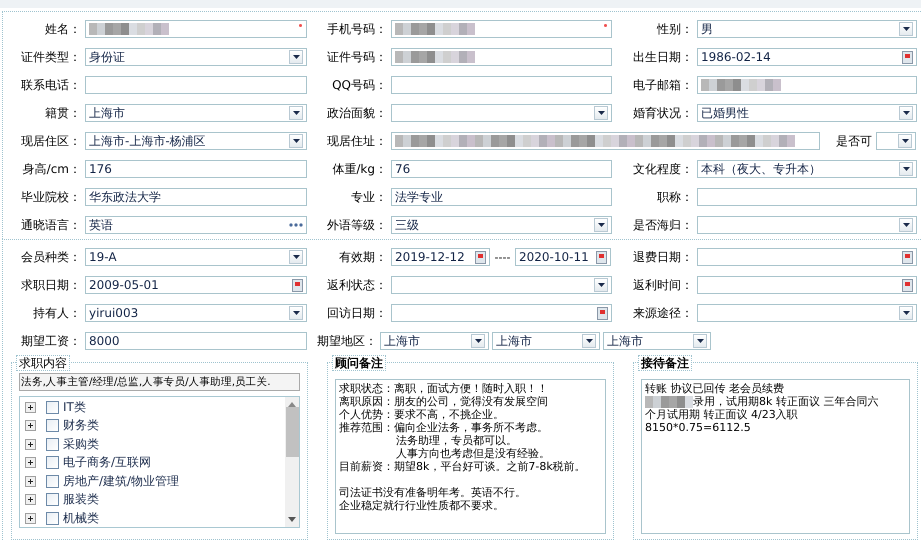 The width and height of the screenshot is (921, 547). I want to click on notes-text: 求职状态：离职，面试方便！随时入职！！, so click(443, 388).